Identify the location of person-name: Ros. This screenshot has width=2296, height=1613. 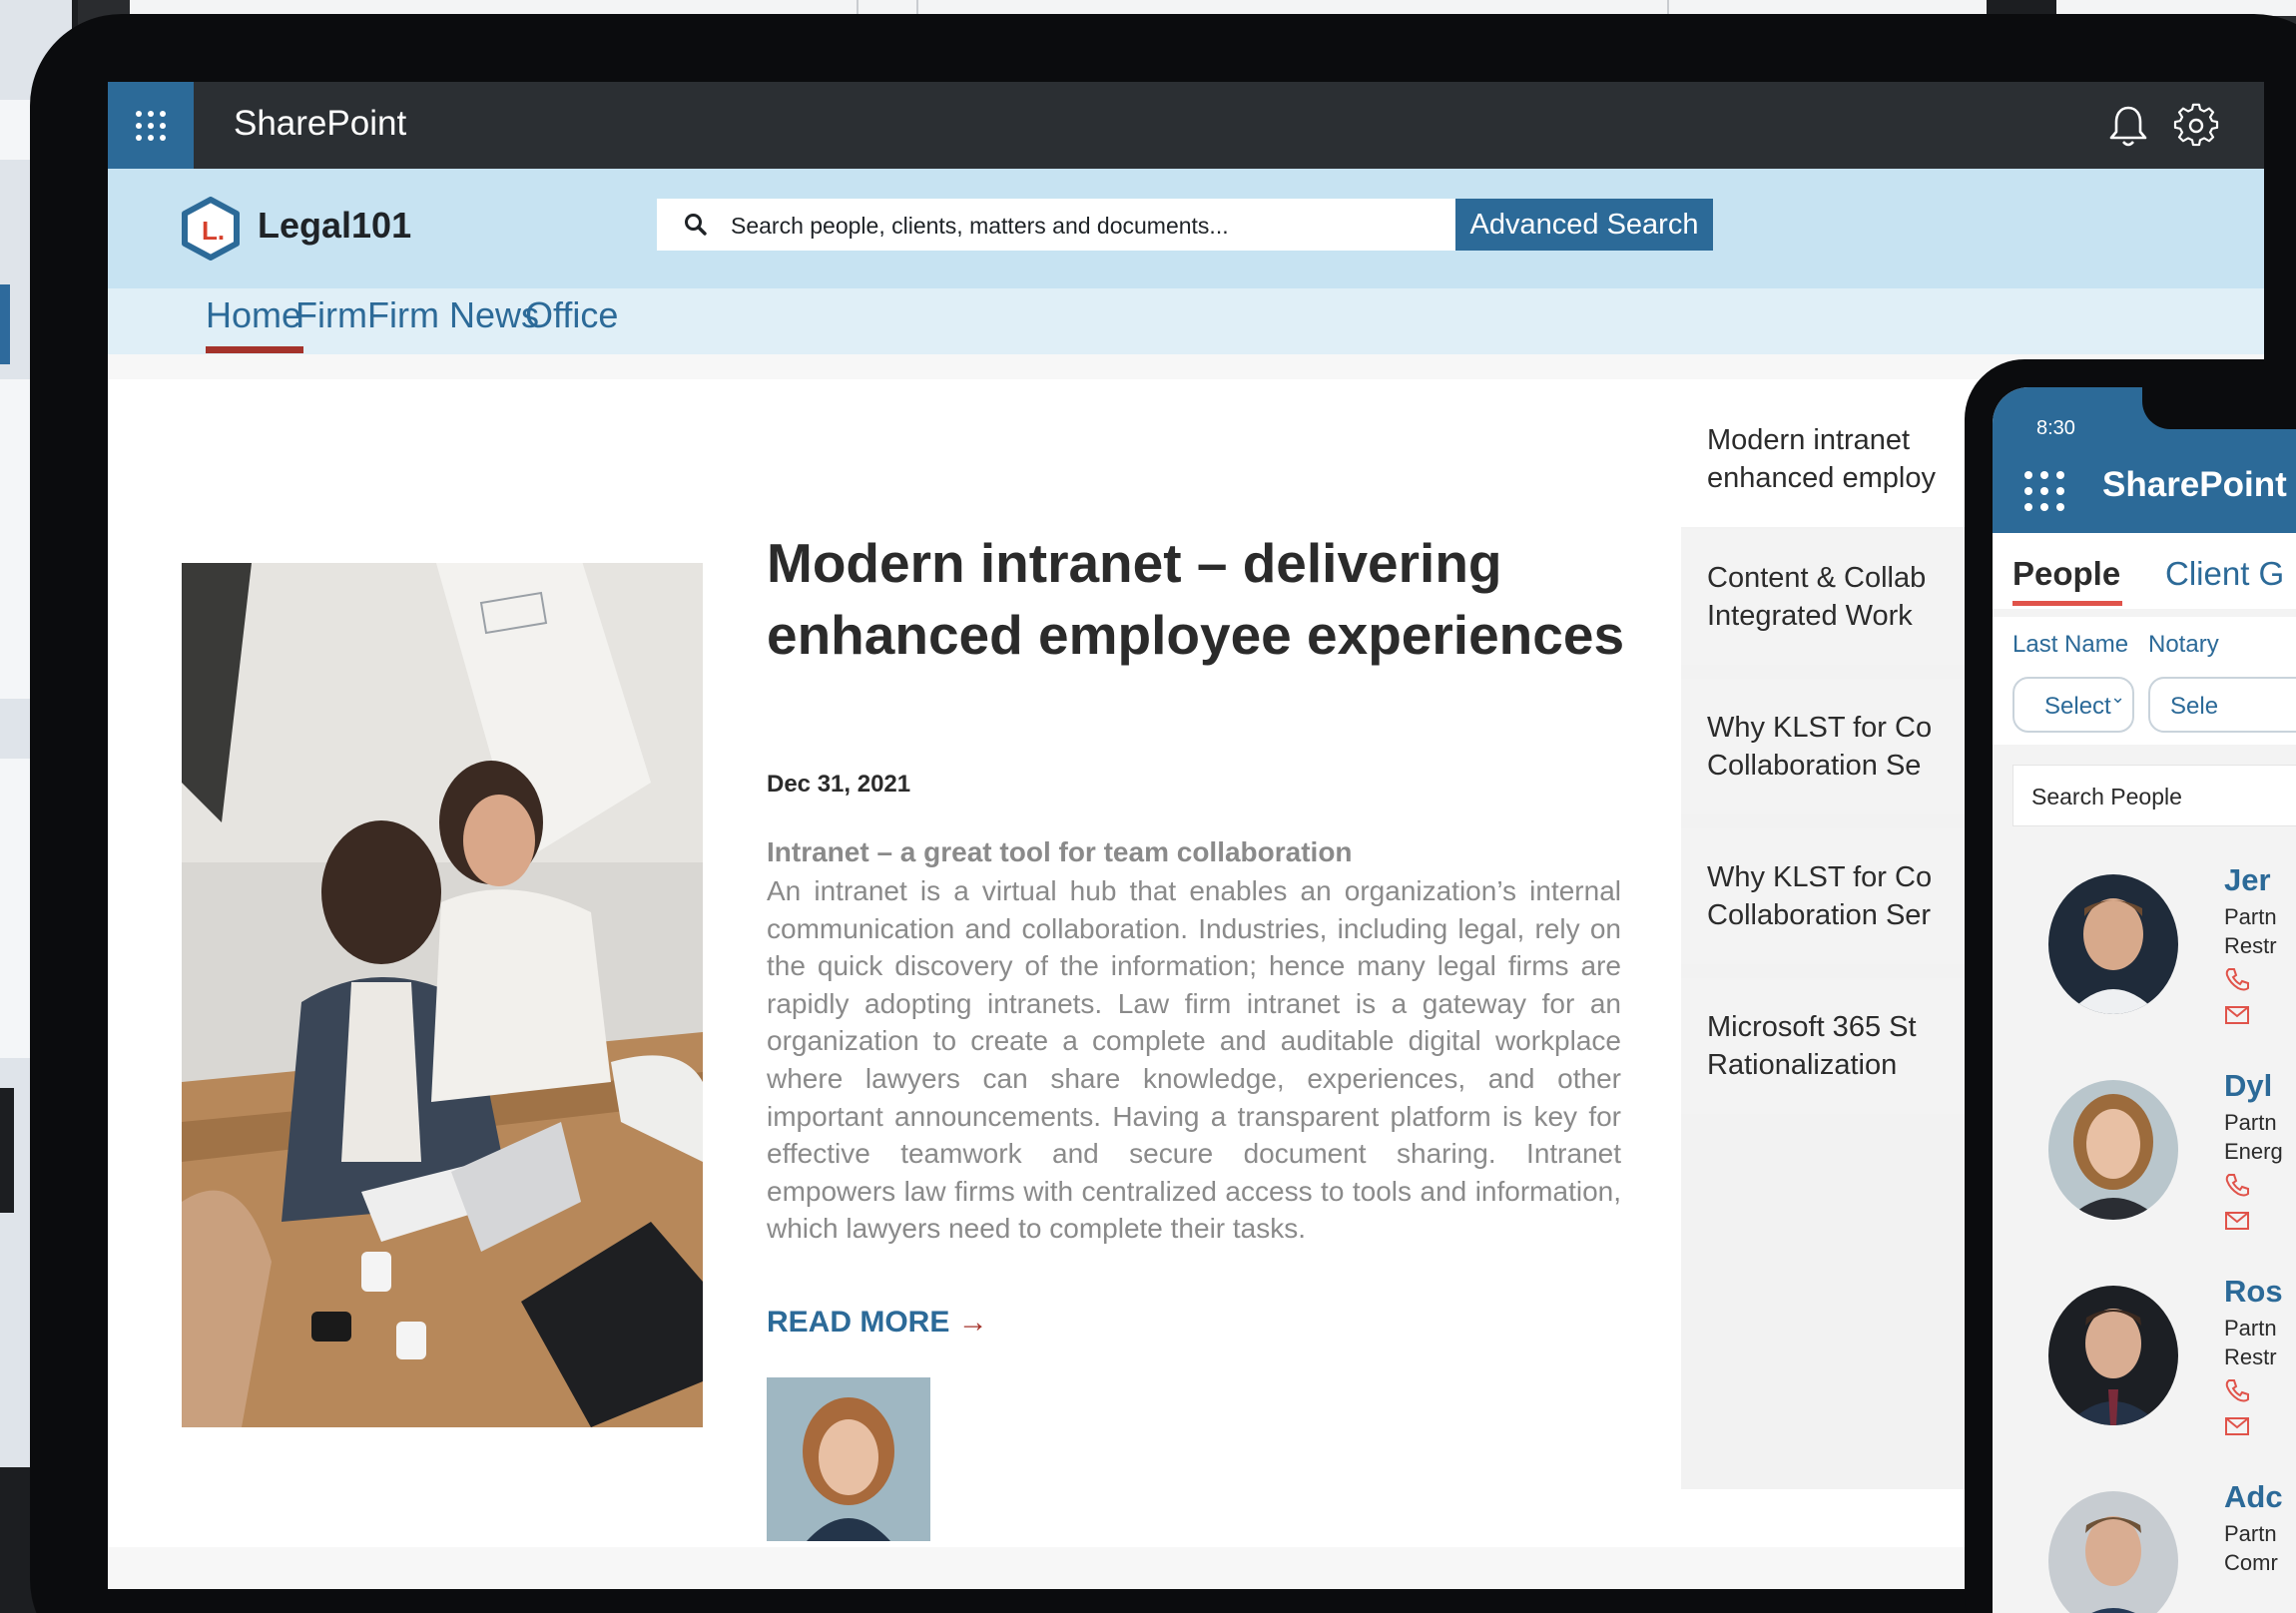
(2253, 1292).